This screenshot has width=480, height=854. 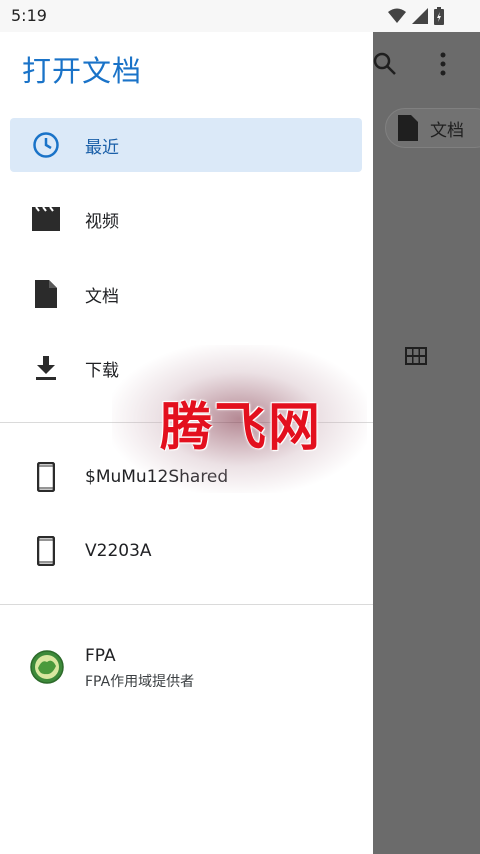 I want to click on divider, so click(x=186, y=604).